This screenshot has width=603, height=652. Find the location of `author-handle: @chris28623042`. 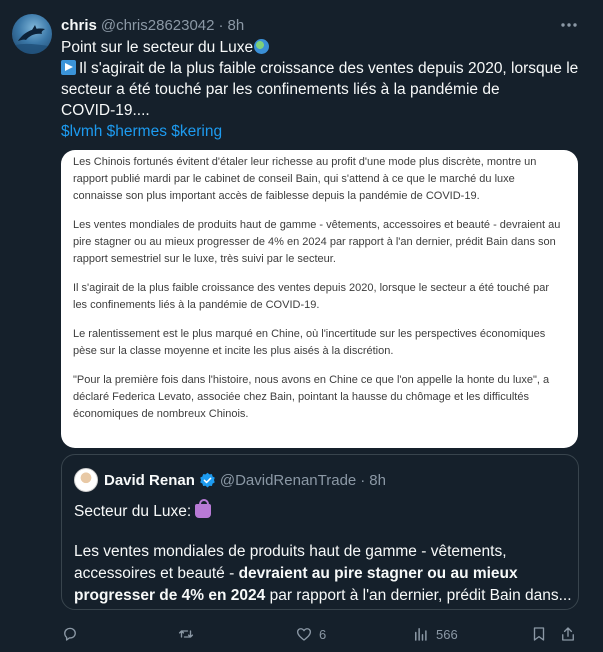

author-handle: @chris28623042 is located at coordinates (158, 25).